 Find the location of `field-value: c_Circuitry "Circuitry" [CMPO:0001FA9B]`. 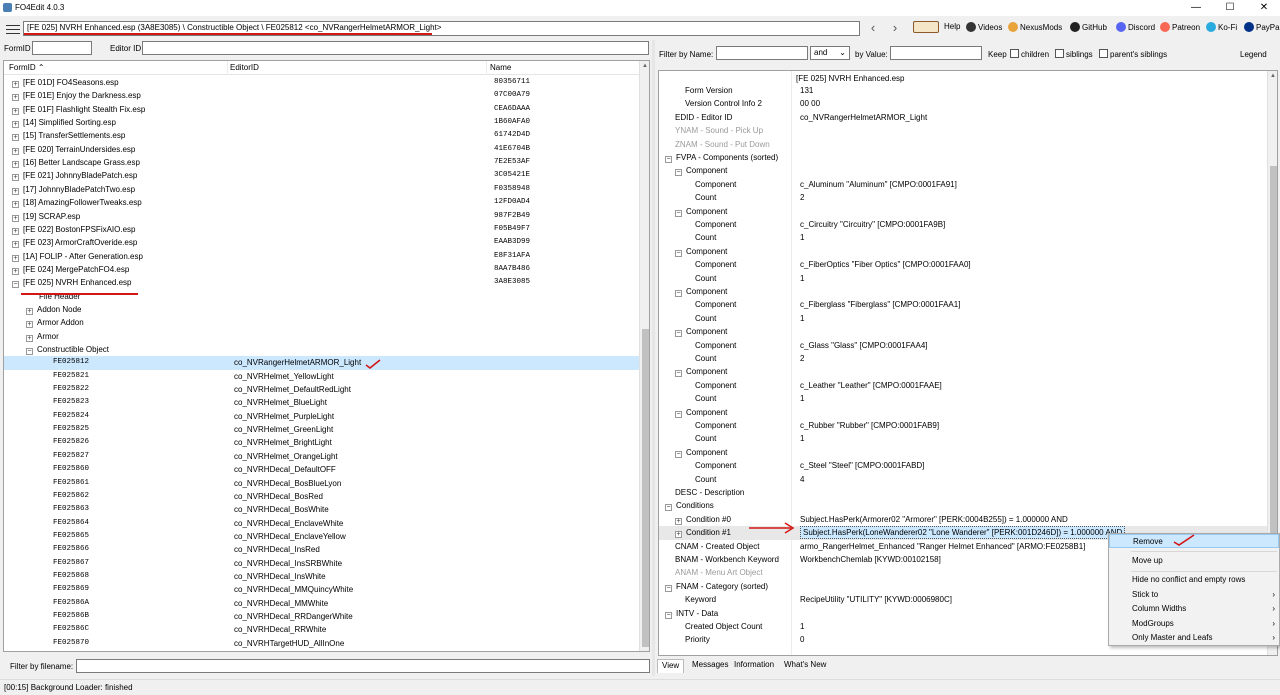

field-value: c_Circuitry "Circuitry" [CMPO:0001FA9B] is located at coordinates (872, 224).